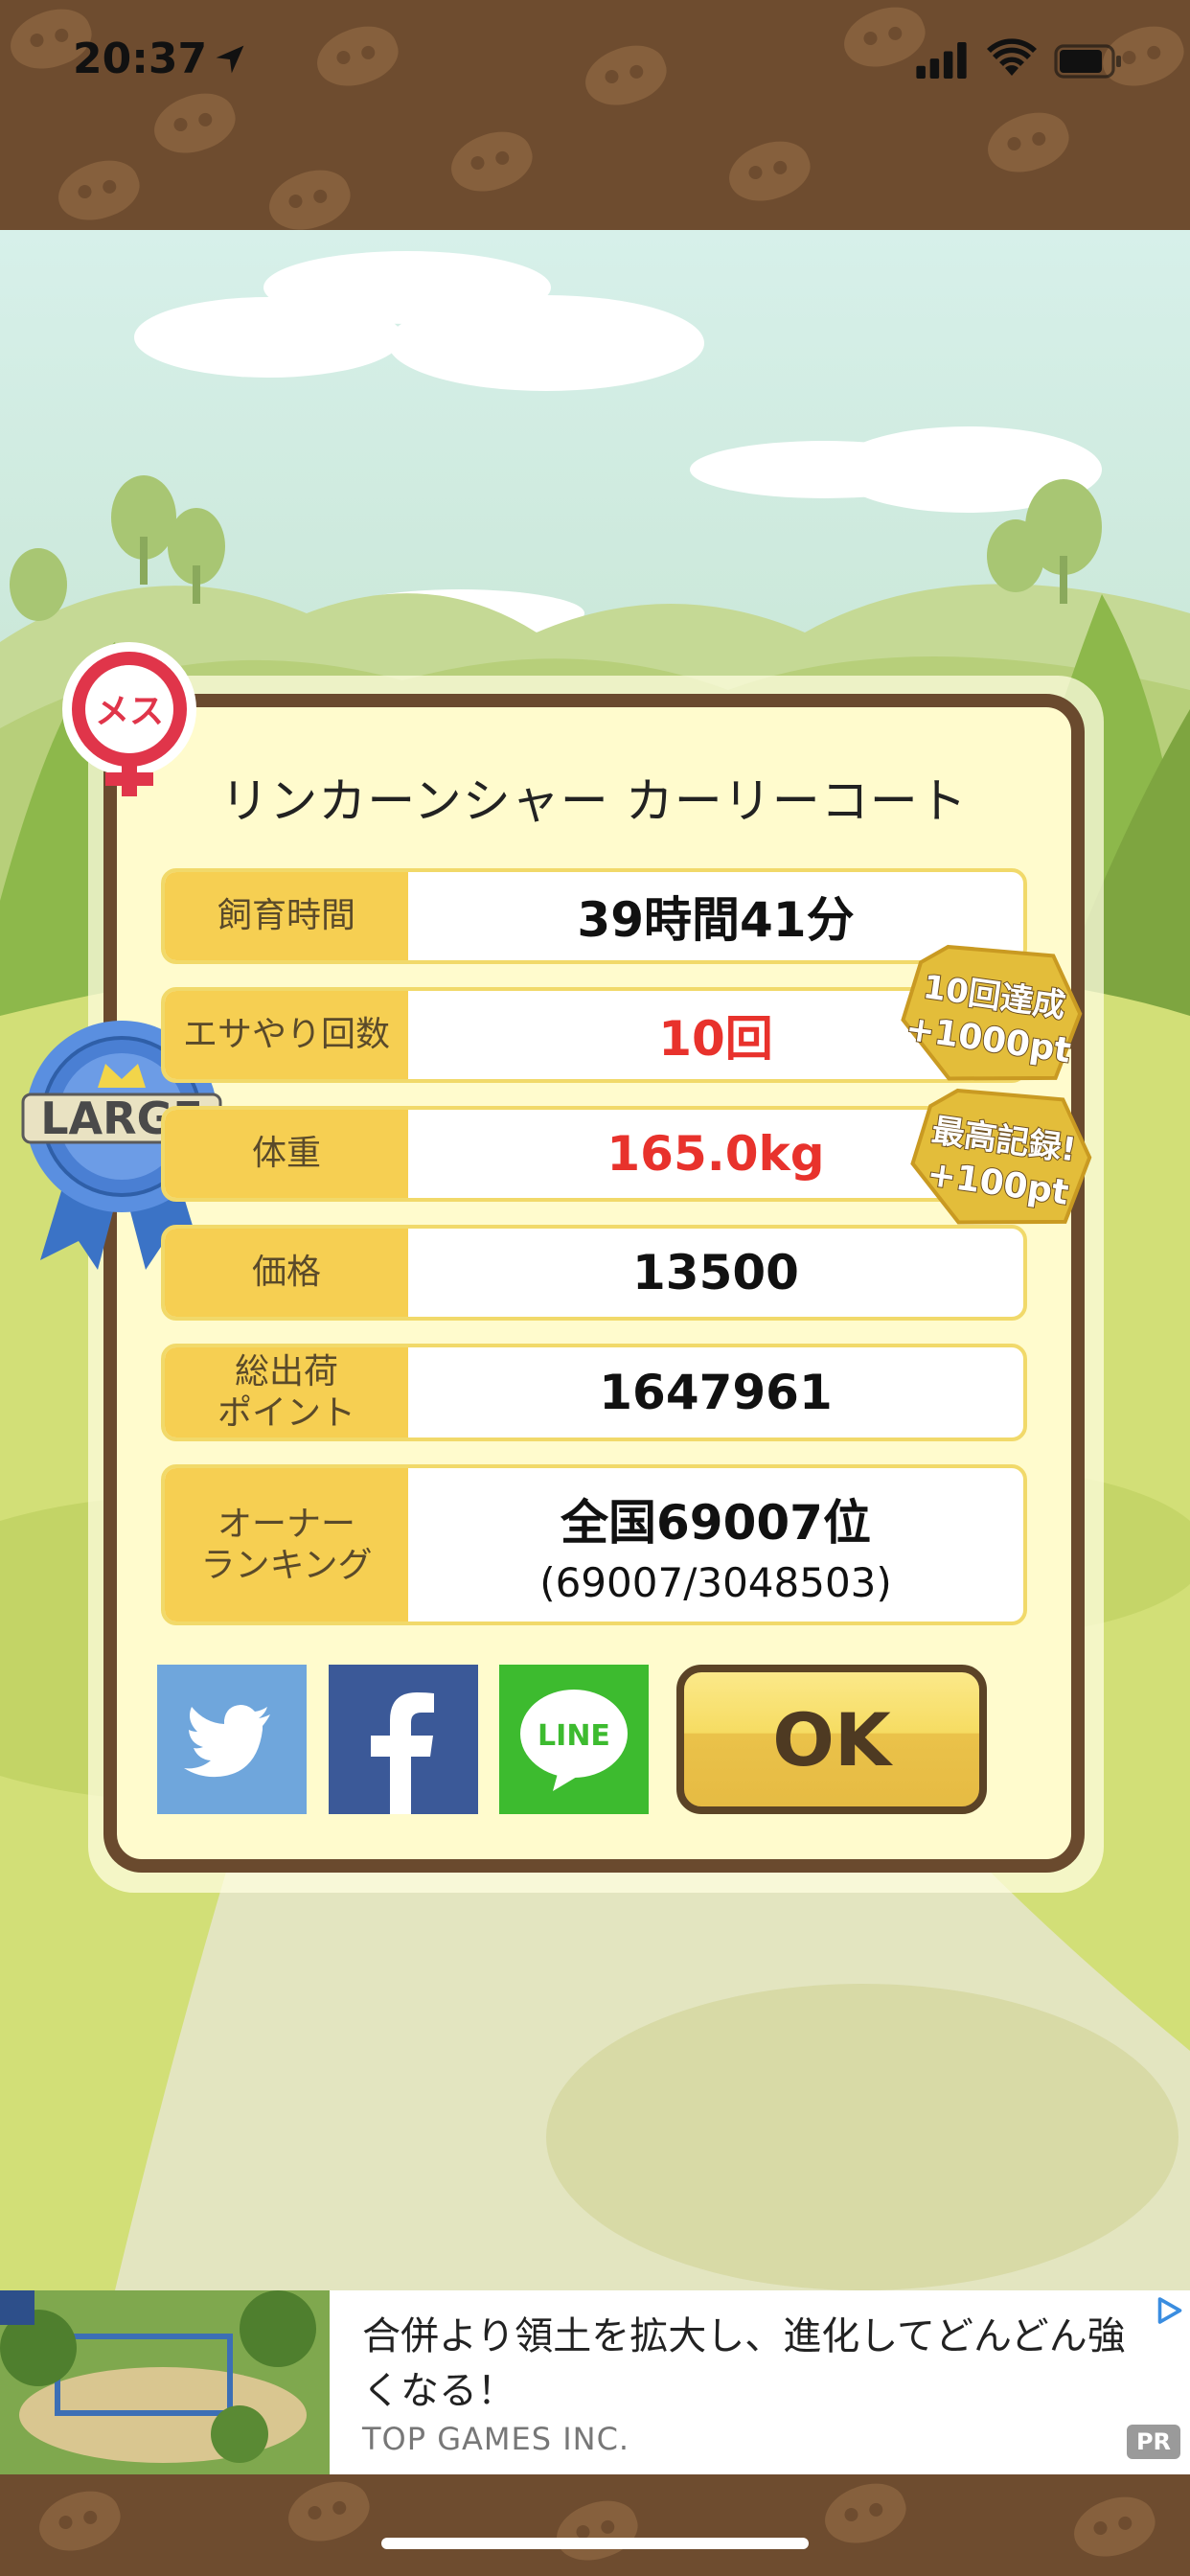 The image size is (1190, 2576). I want to click on line-icon: LINE, so click(574, 1740).